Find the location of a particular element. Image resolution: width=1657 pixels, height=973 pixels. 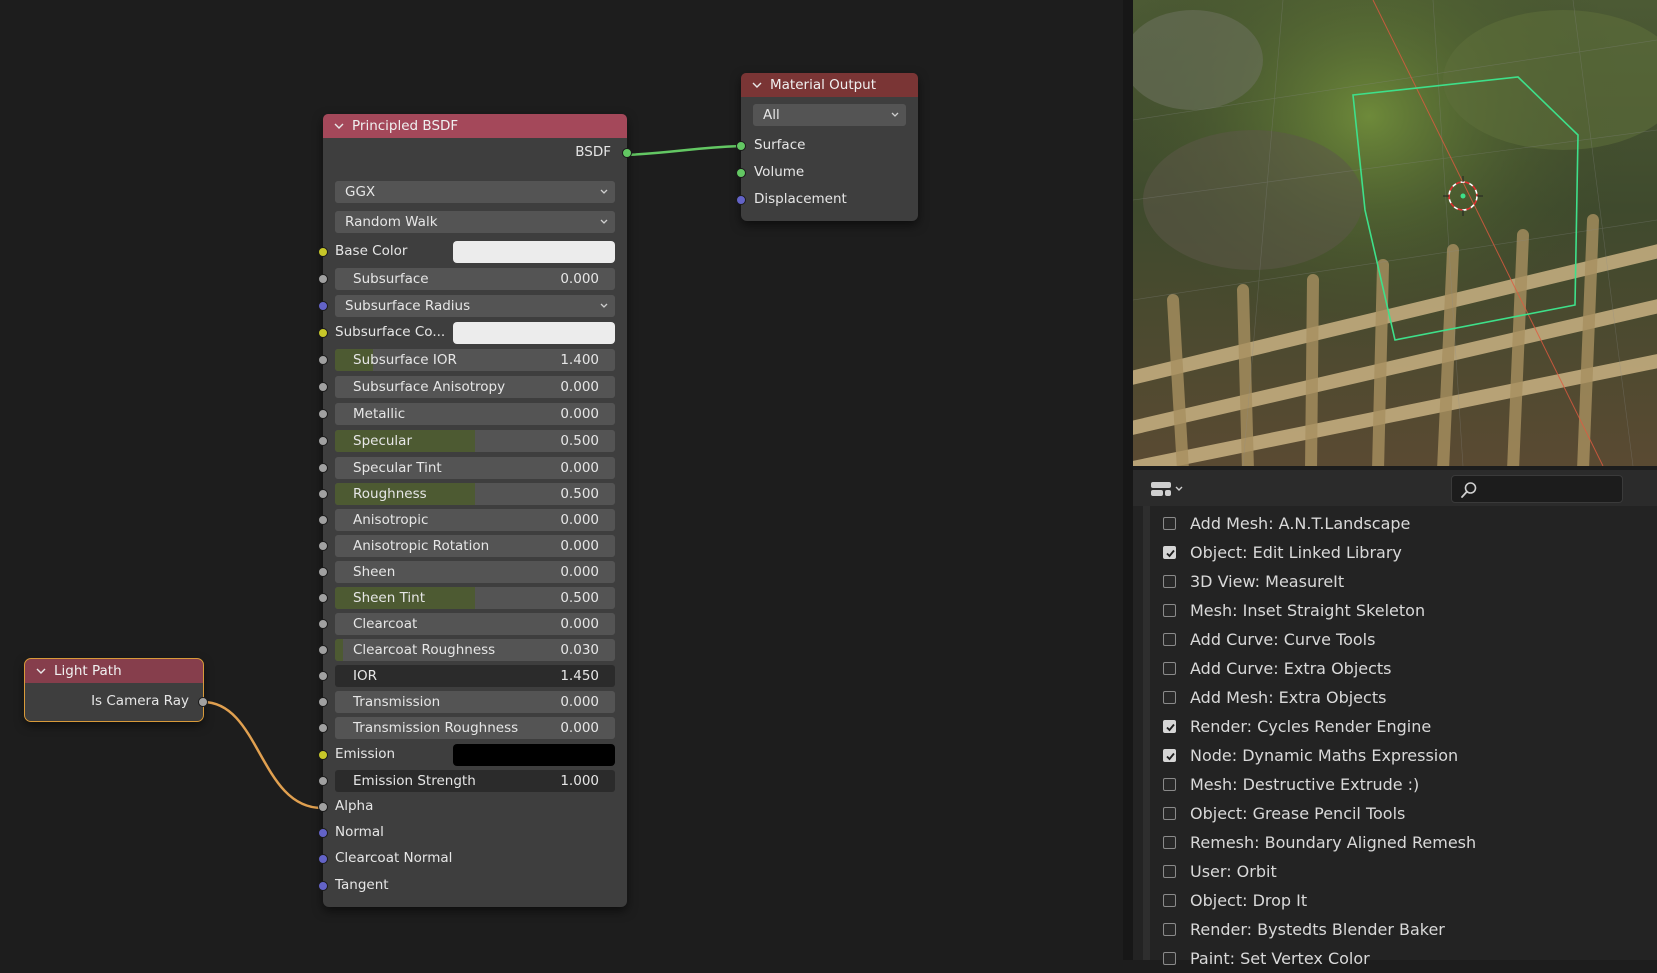

subsurface-anisotropy-field: Subsurface Anisotropy 0.000 is located at coordinates (475, 387).